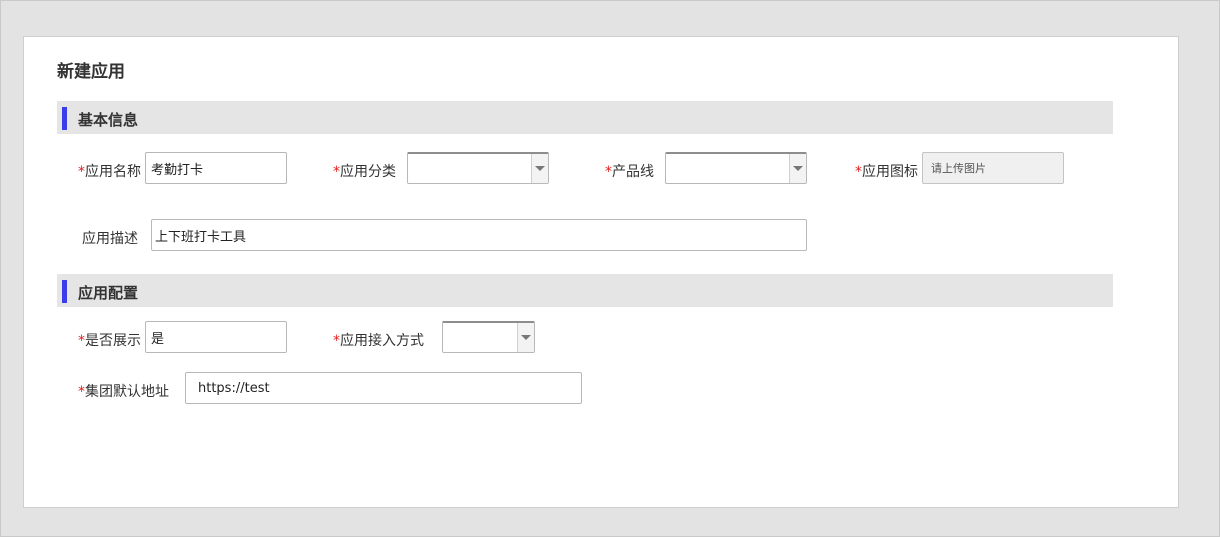 The image size is (1220, 537). What do you see at coordinates (109, 341) in the screenshot?
I see `display-label: *是否展示` at bounding box center [109, 341].